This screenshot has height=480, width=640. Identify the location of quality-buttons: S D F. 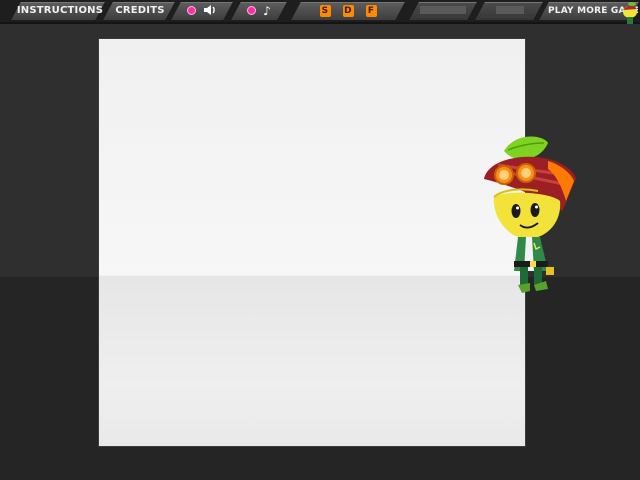
(348, 10).